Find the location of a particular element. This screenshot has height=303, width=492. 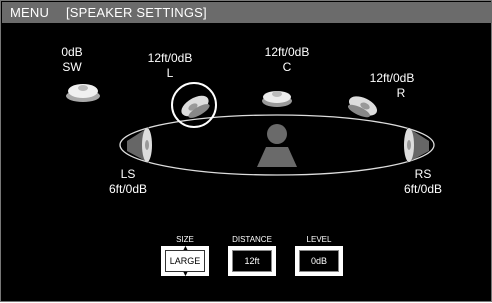

c-name: C is located at coordinates (287, 67).